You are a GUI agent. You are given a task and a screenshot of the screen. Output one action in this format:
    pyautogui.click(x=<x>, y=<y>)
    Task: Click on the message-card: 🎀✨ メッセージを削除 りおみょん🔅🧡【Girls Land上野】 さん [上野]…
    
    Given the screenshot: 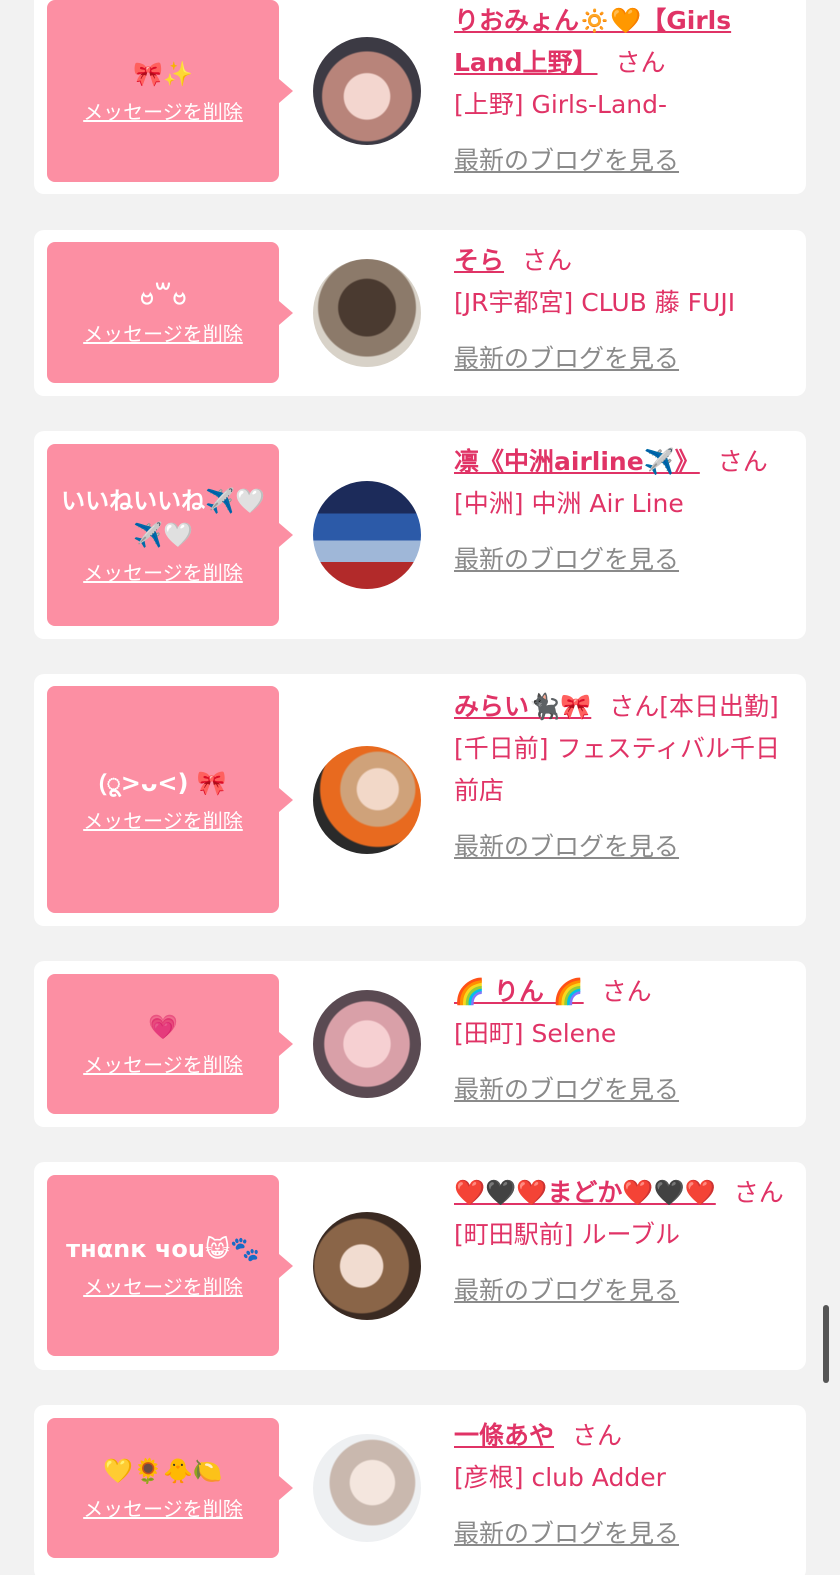 What is the action you would take?
    pyautogui.click(x=420, y=97)
    